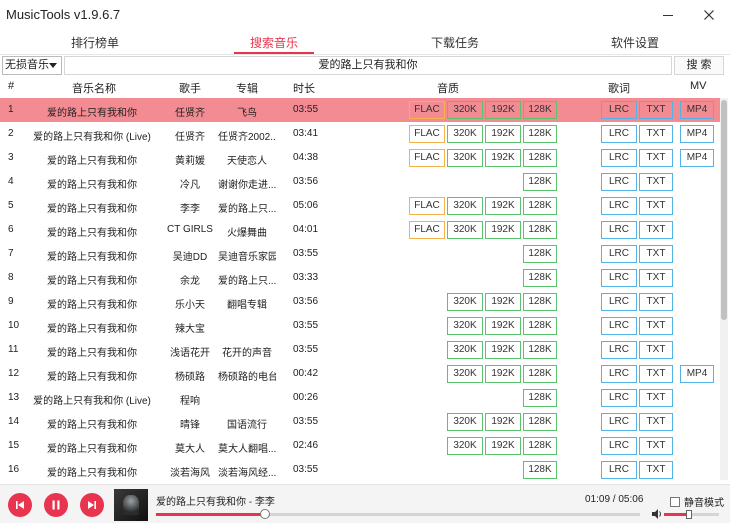  Describe the element at coordinates (657, 514) in the screenshot. I see `volume-icon` at that location.